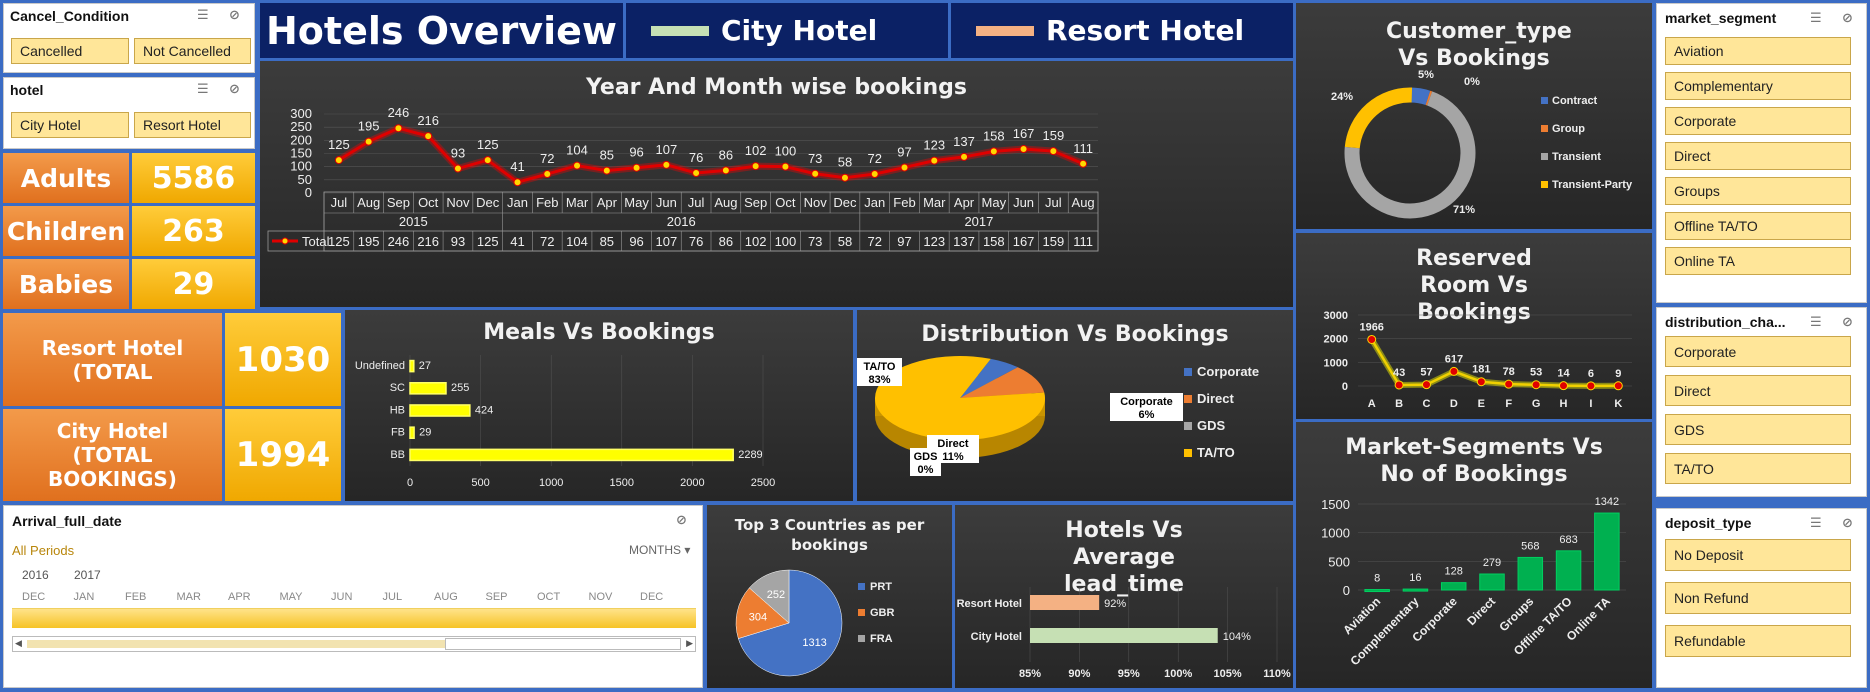 This screenshot has width=1870, height=692. I want to click on scroll-thumb, so click(563, 644).